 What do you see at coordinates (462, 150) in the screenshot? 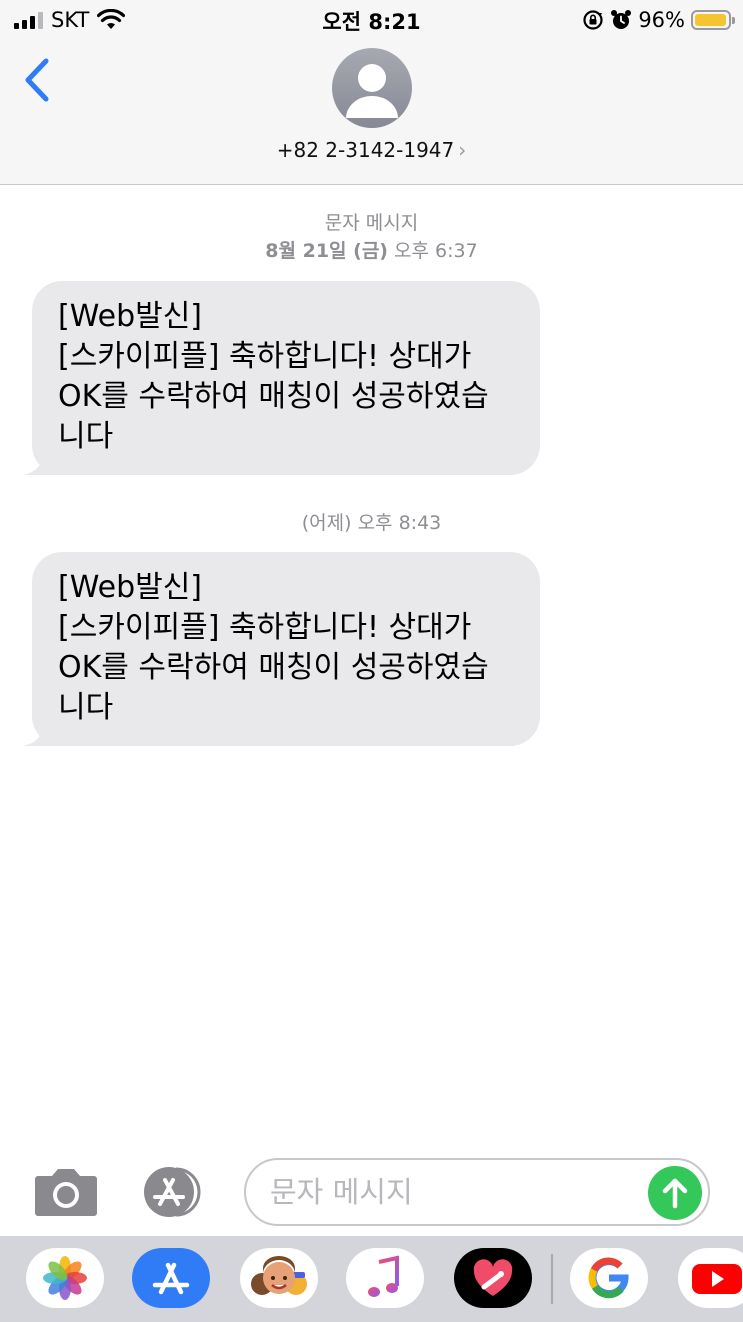
I see `chevron-right-icon: ›` at bounding box center [462, 150].